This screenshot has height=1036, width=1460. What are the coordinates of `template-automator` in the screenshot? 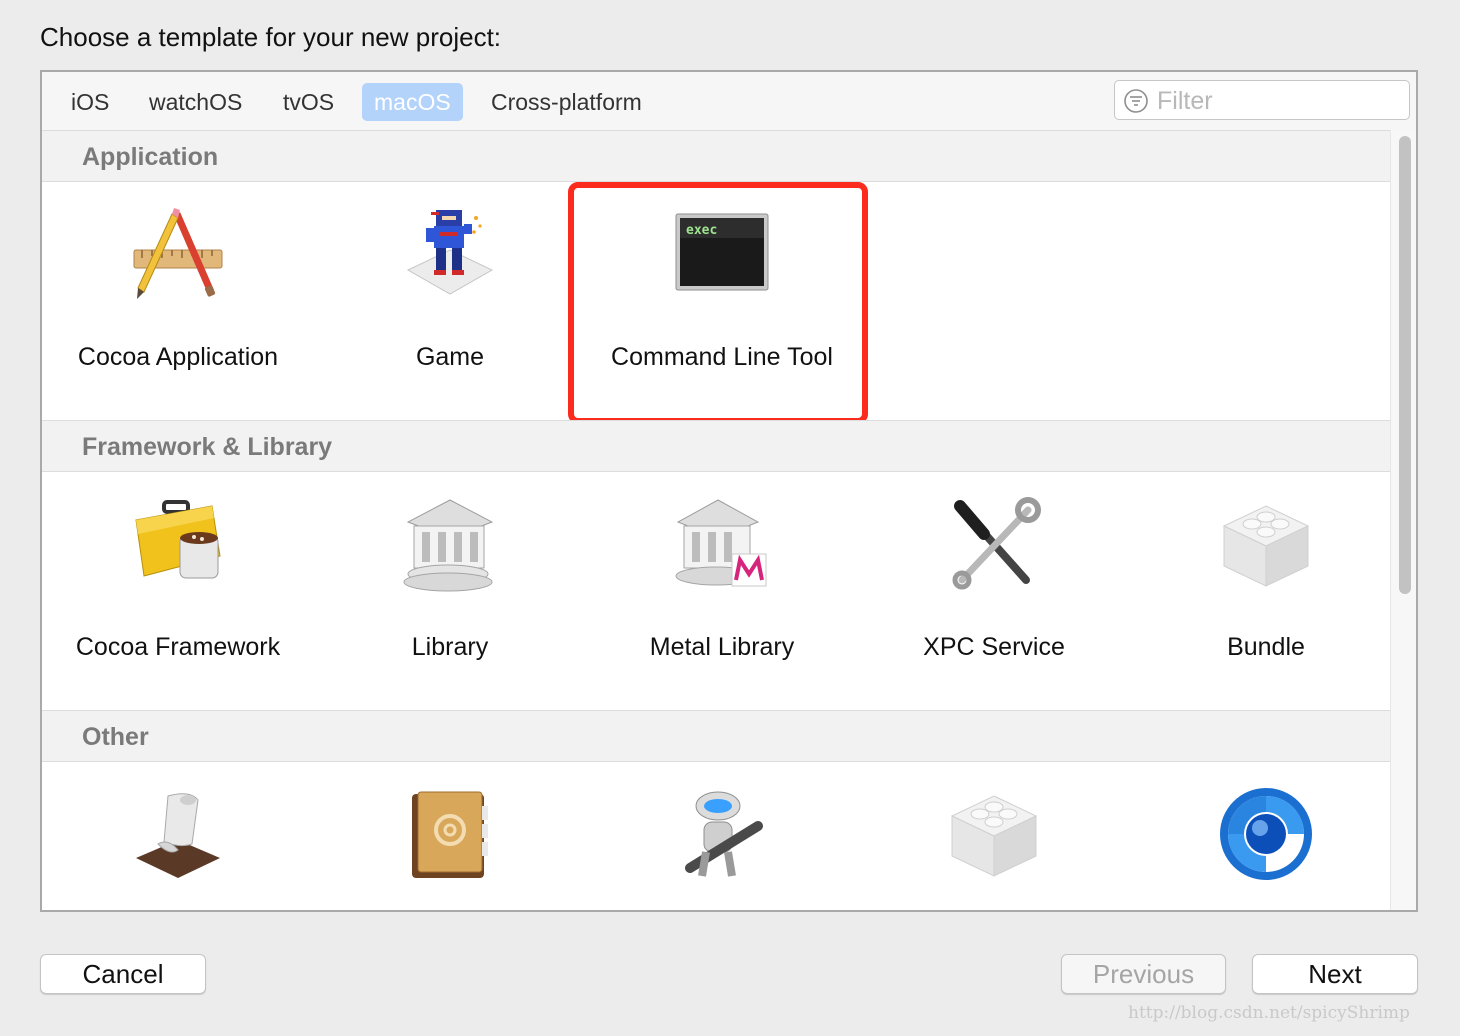 It's located at (722, 834).